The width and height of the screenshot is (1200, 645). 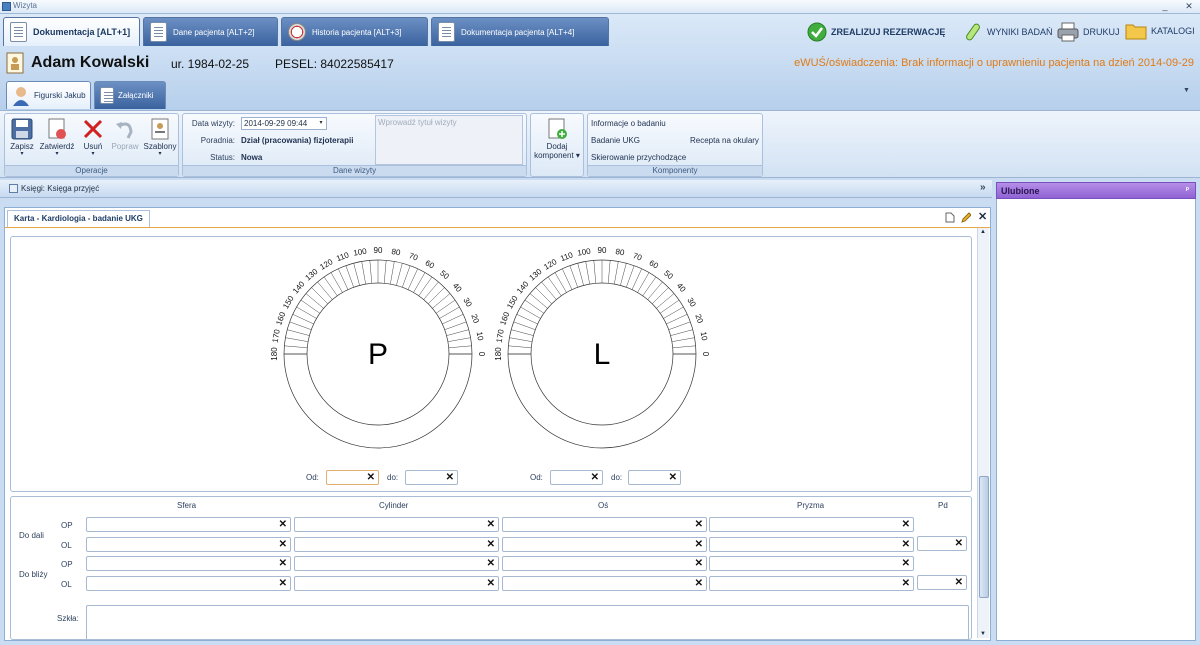 I want to click on right-eye-from-input: ✕, so click(x=352, y=477).